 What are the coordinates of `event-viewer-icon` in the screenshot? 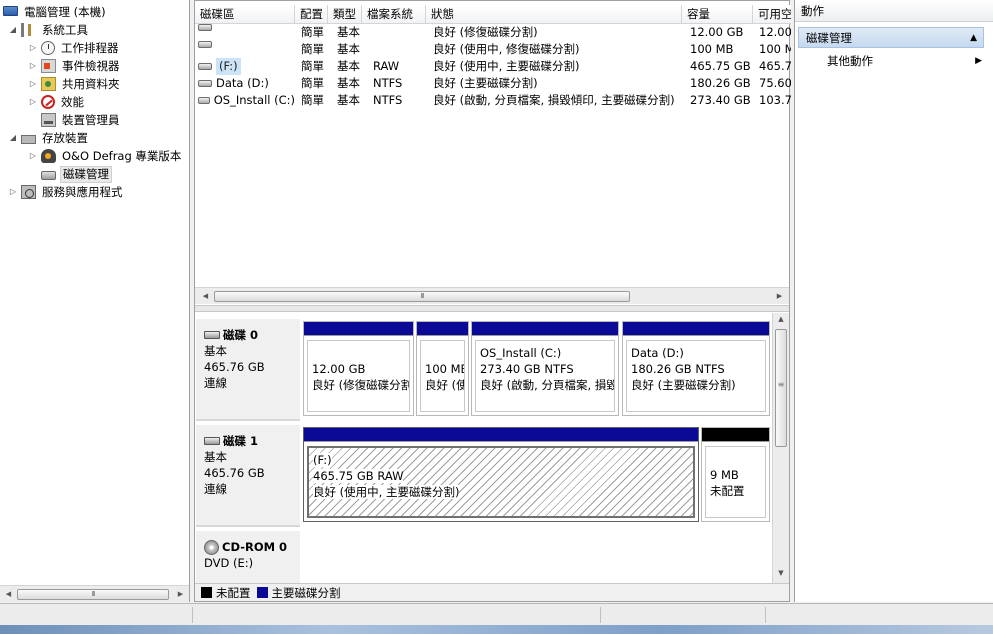 It's located at (48, 66).